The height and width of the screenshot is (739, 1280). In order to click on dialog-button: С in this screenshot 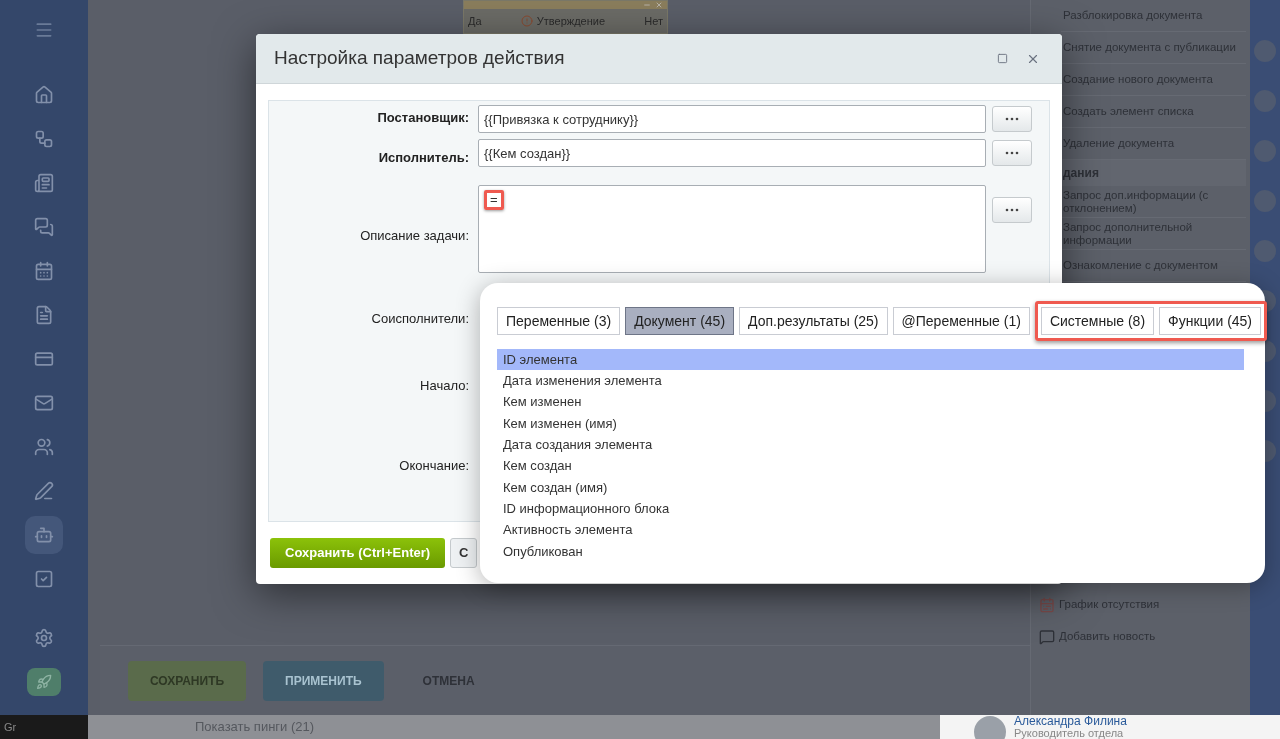, I will do `click(464, 553)`.